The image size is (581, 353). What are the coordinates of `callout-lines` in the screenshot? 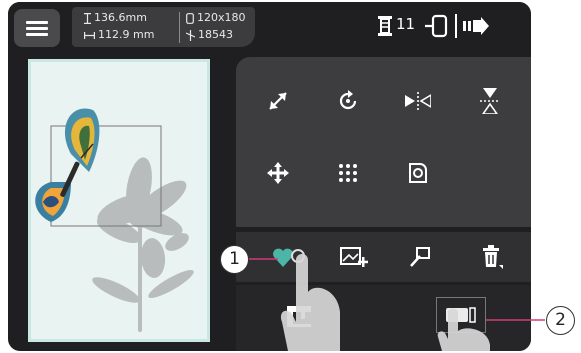 It's located at (396, 289).